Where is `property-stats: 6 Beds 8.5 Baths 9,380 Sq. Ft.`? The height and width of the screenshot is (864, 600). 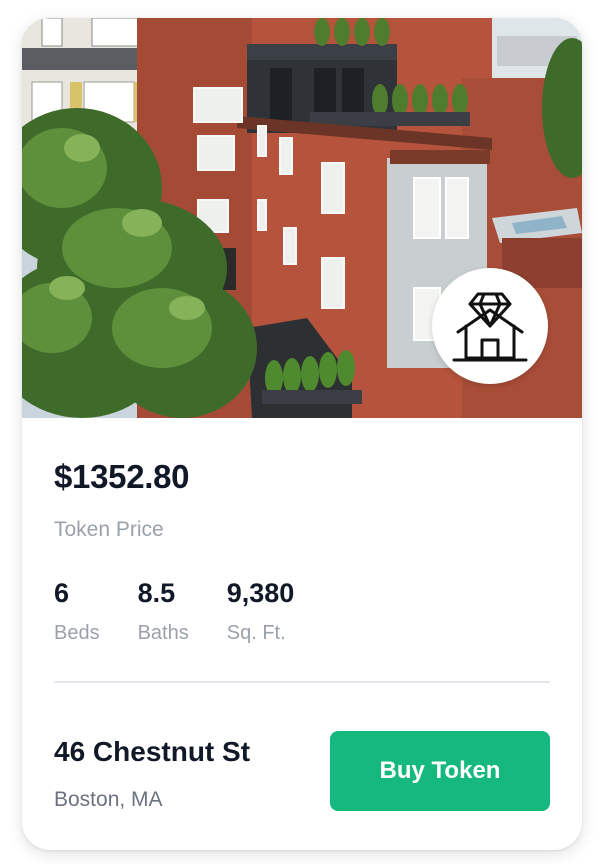
property-stats: 6 Beds 8.5 Baths 9,380 Sq. Ft. is located at coordinates (193, 611).